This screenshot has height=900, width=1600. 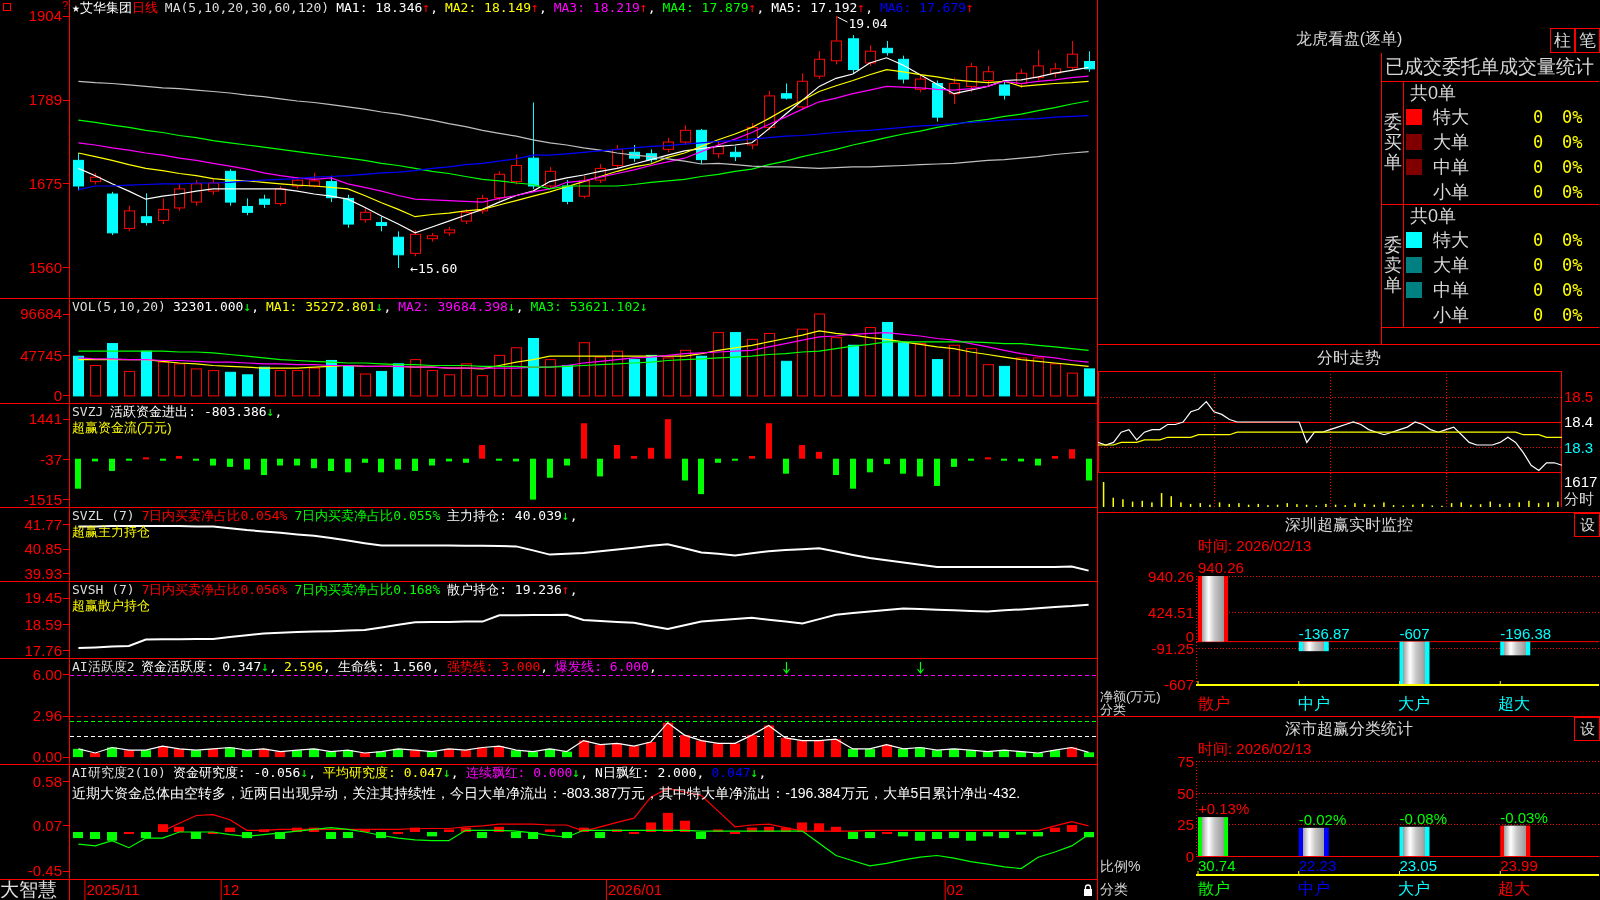 What do you see at coordinates (307, 667) in the screenshot?
I see `indicator-reading: 2.596,` at bounding box center [307, 667].